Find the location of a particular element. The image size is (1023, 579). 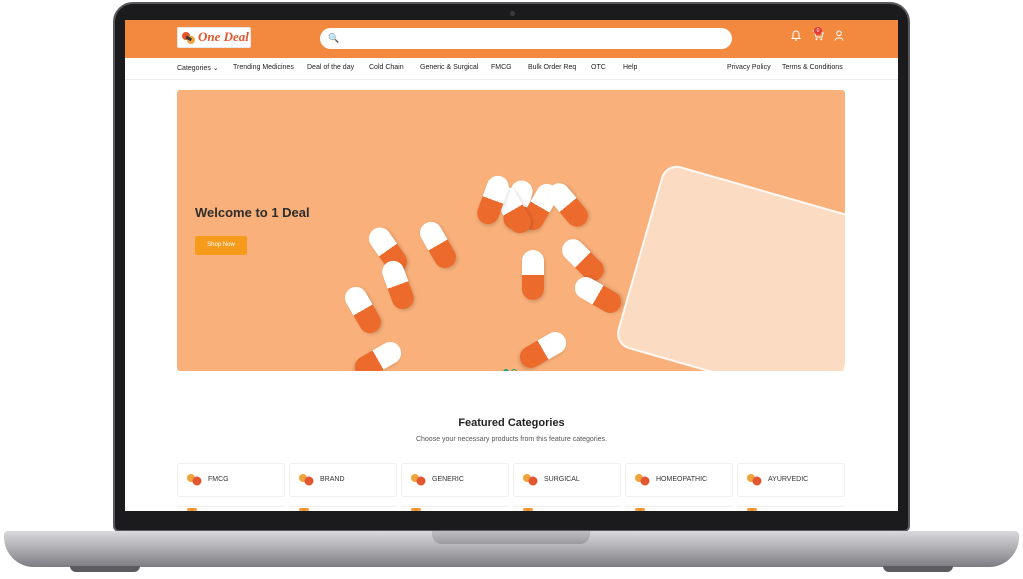

logo-text: One Deal is located at coordinates (223, 36).